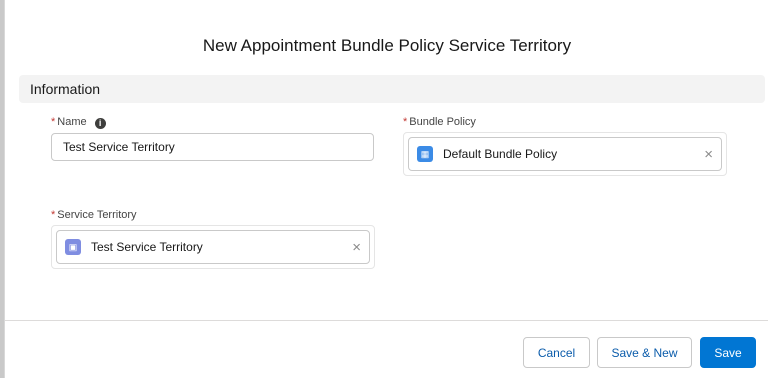  Describe the element at coordinates (147, 247) in the screenshot. I see `service-territory-value: Test Service Territory` at that location.